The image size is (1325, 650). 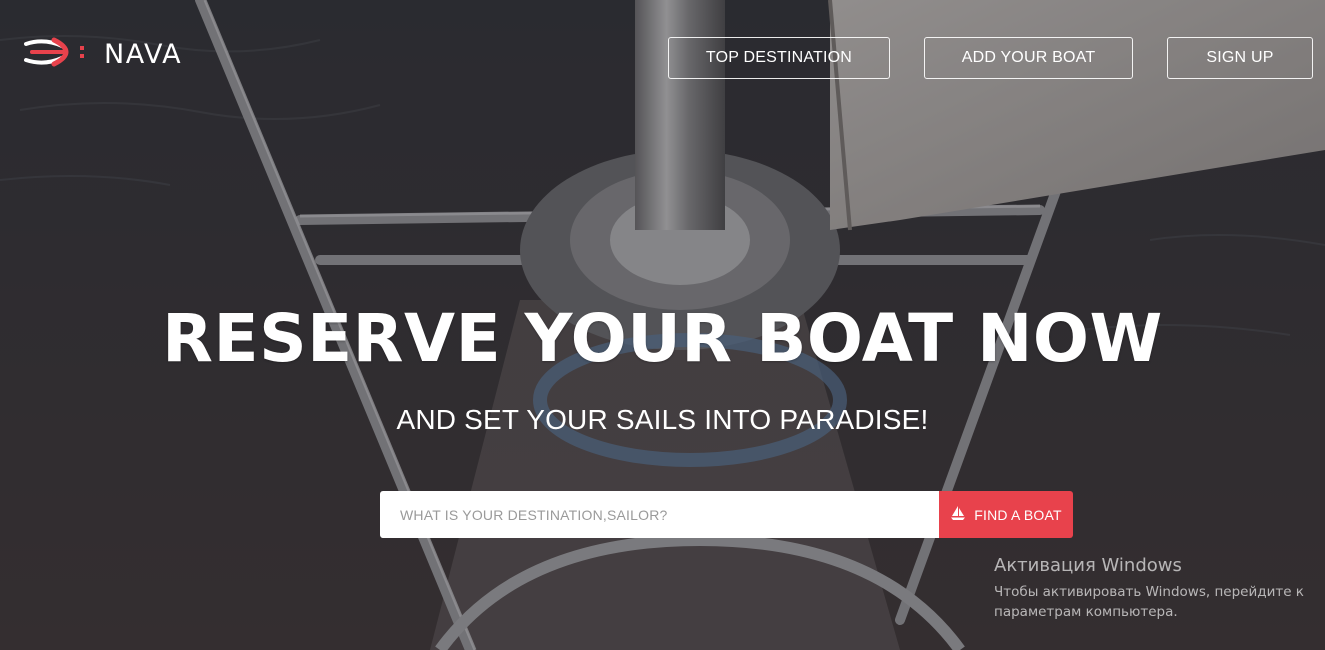 What do you see at coordinates (662, 338) in the screenshot?
I see `hero-headline: RESERVE YOUR BOAT NOW` at bounding box center [662, 338].